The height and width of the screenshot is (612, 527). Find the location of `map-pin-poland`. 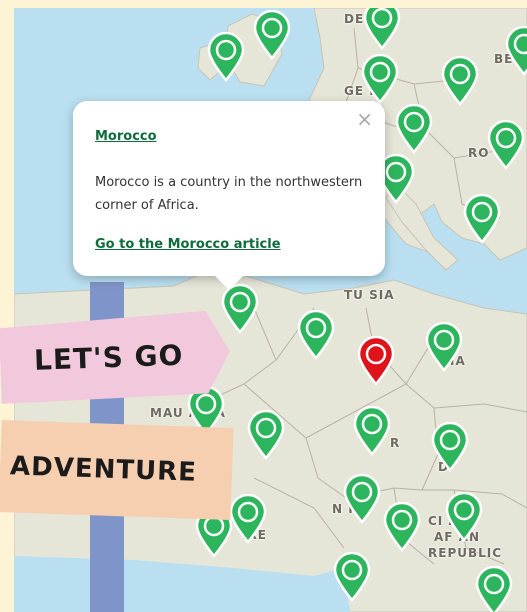

map-pin-poland is located at coordinates (460, 81).